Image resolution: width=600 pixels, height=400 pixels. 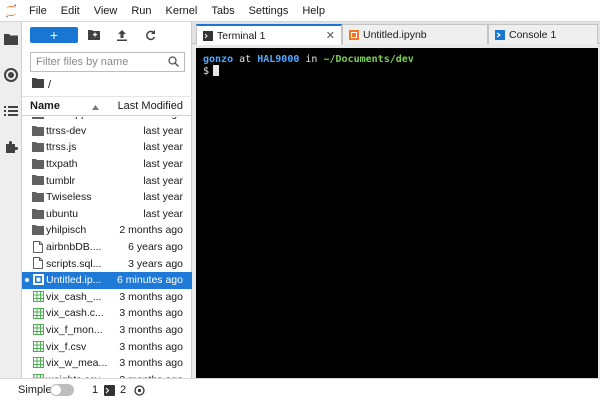 I want to click on running-indicator, so click(x=27, y=279).